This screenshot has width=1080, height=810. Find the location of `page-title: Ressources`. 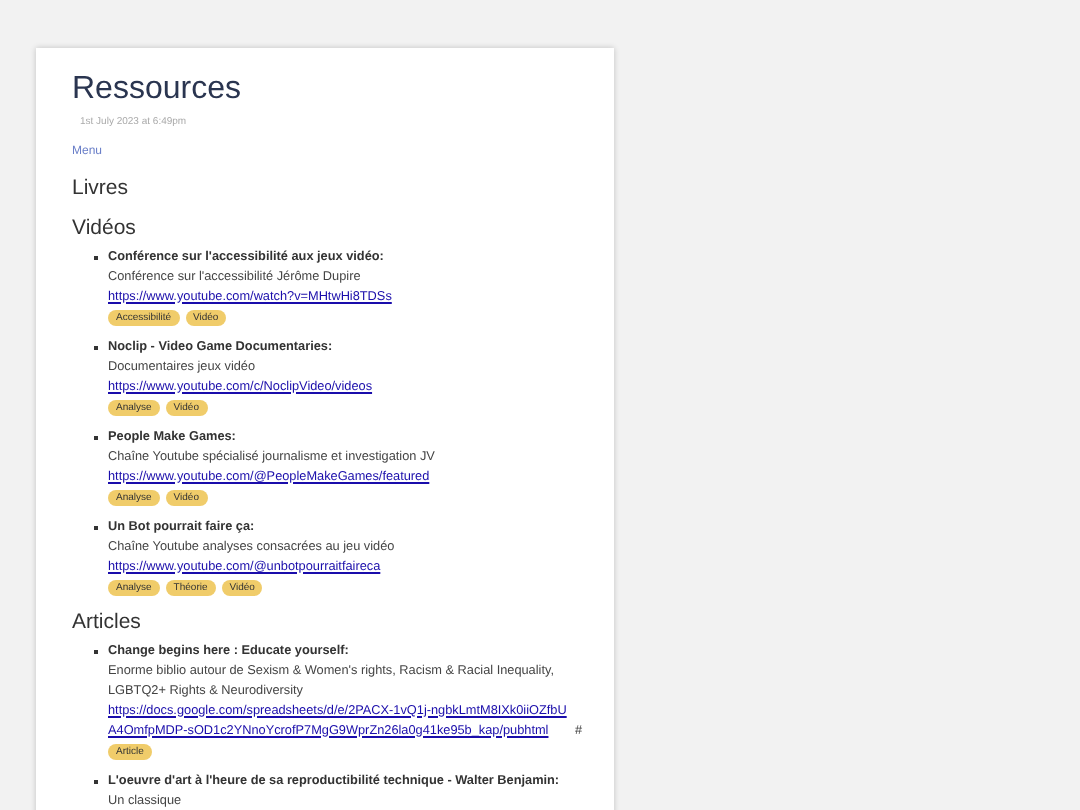

page-title: Ressources is located at coordinates (157, 90).